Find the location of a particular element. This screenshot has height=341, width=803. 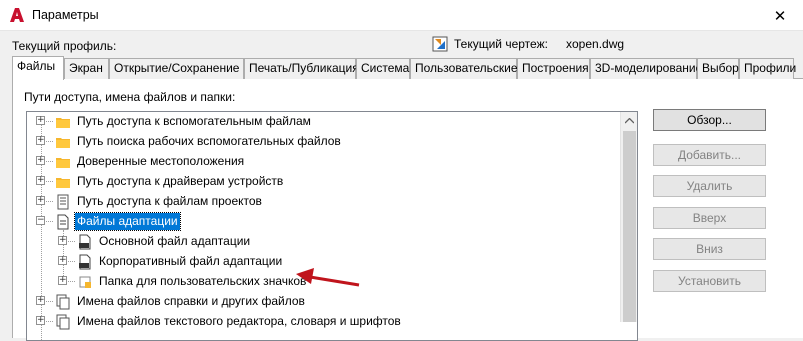

window-title: Параметры is located at coordinates (65, 15).